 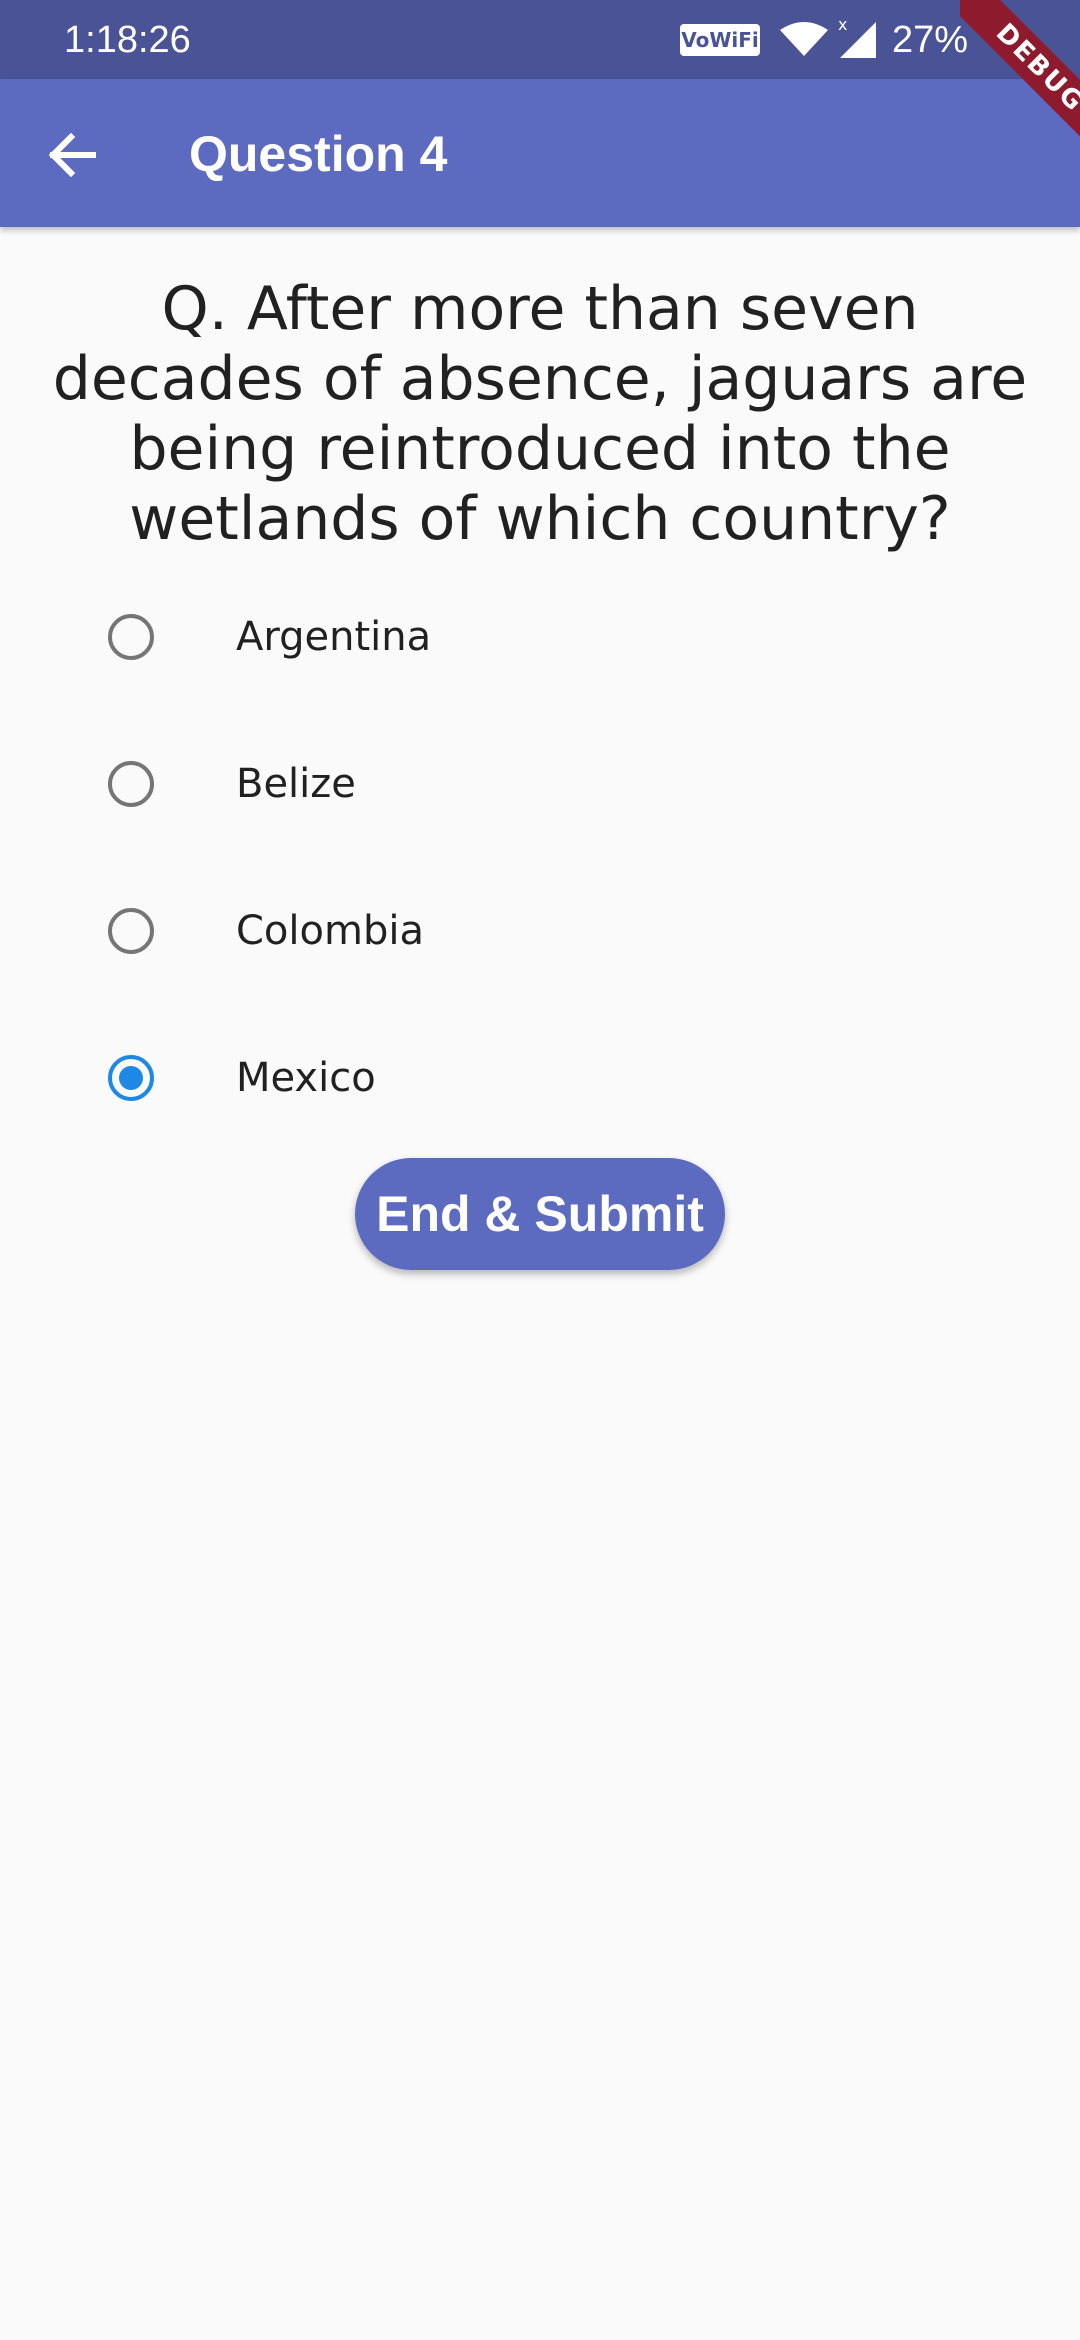 What do you see at coordinates (842, 25) in the screenshot?
I see `svg-text: x` at bounding box center [842, 25].